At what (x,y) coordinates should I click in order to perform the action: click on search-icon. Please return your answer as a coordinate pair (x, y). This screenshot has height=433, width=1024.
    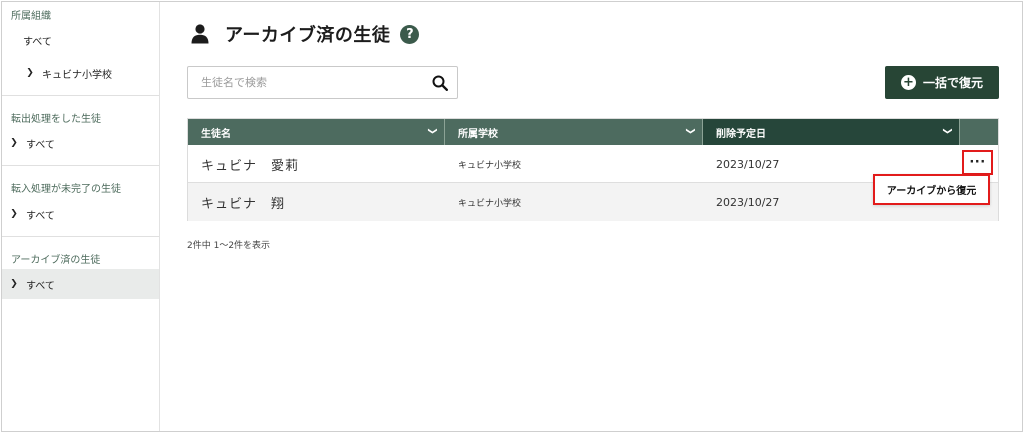
    Looking at the image, I should click on (440, 83).